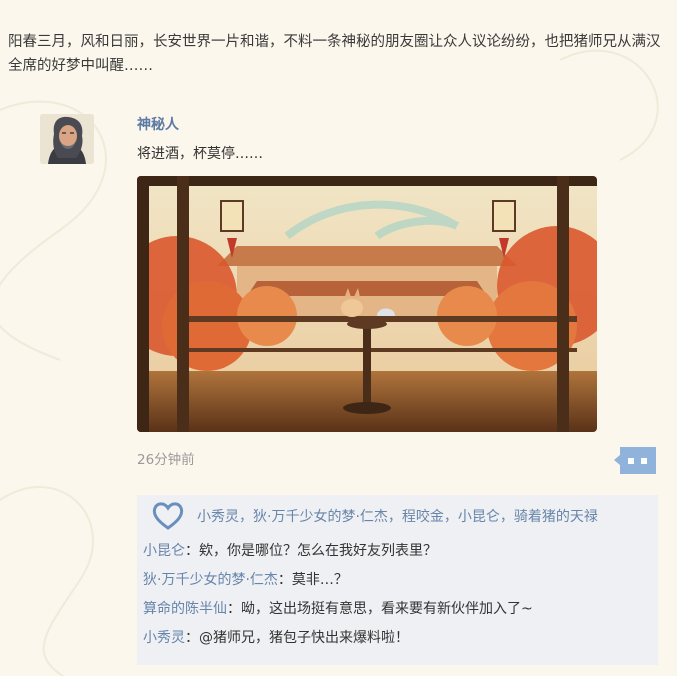  What do you see at coordinates (67, 139) in the screenshot?
I see `avatar` at bounding box center [67, 139].